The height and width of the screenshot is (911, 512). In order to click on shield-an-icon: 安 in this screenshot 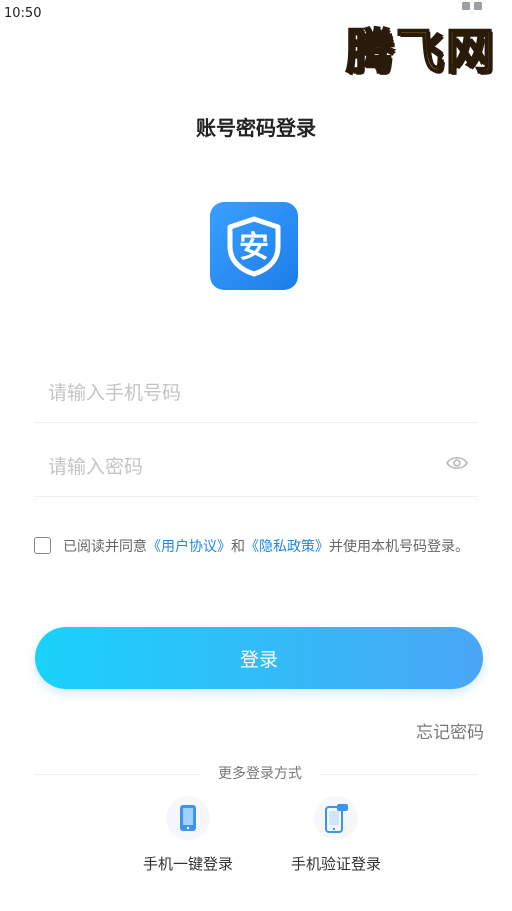, I will do `click(254, 246)`.